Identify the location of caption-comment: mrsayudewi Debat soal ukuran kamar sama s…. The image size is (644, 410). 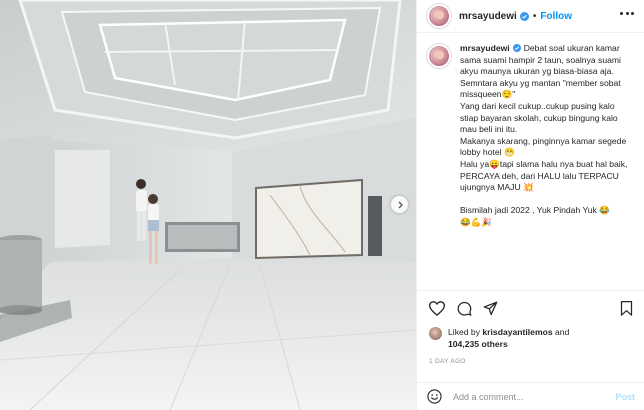
(530, 136).